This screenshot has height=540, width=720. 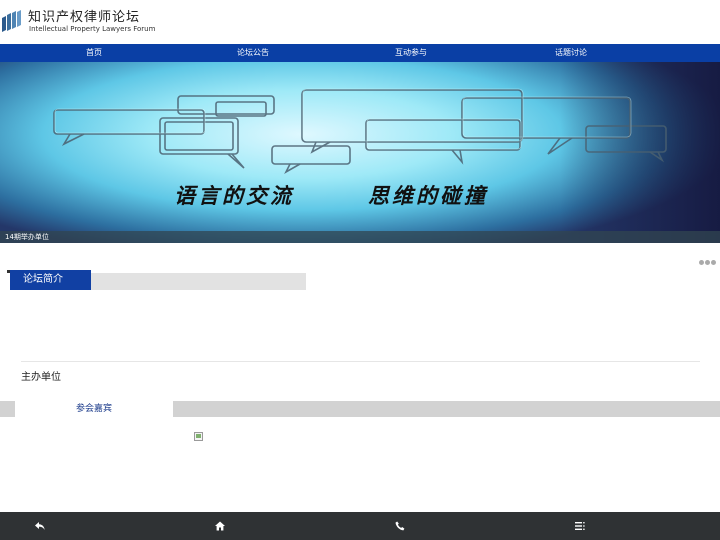 What do you see at coordinates (7, 409) in the screenshot?
I see `guests-bar-left` at bounding box center [7, 409].